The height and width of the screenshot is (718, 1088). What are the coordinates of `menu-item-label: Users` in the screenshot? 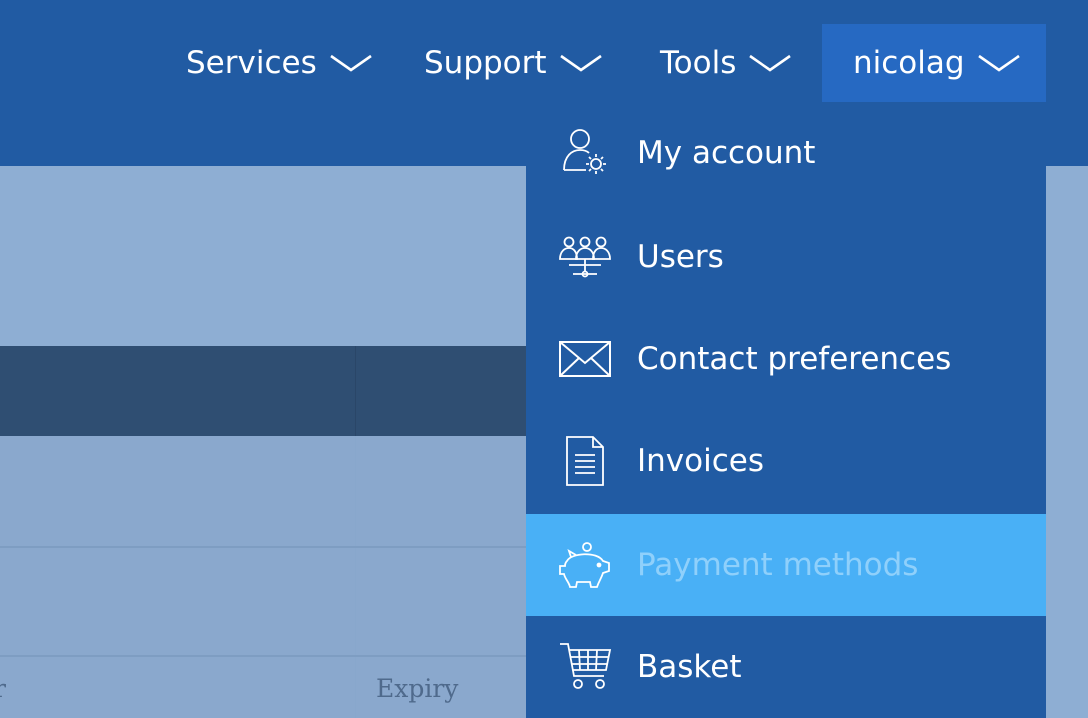 It's located at (680, 257).